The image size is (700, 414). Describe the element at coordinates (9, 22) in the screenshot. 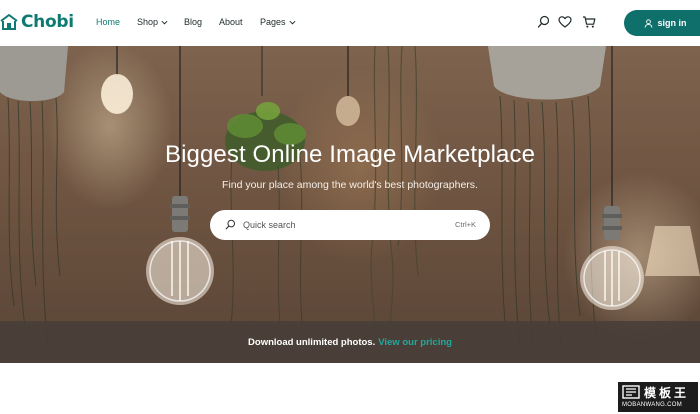

I see `house-logo-icon` at that location.